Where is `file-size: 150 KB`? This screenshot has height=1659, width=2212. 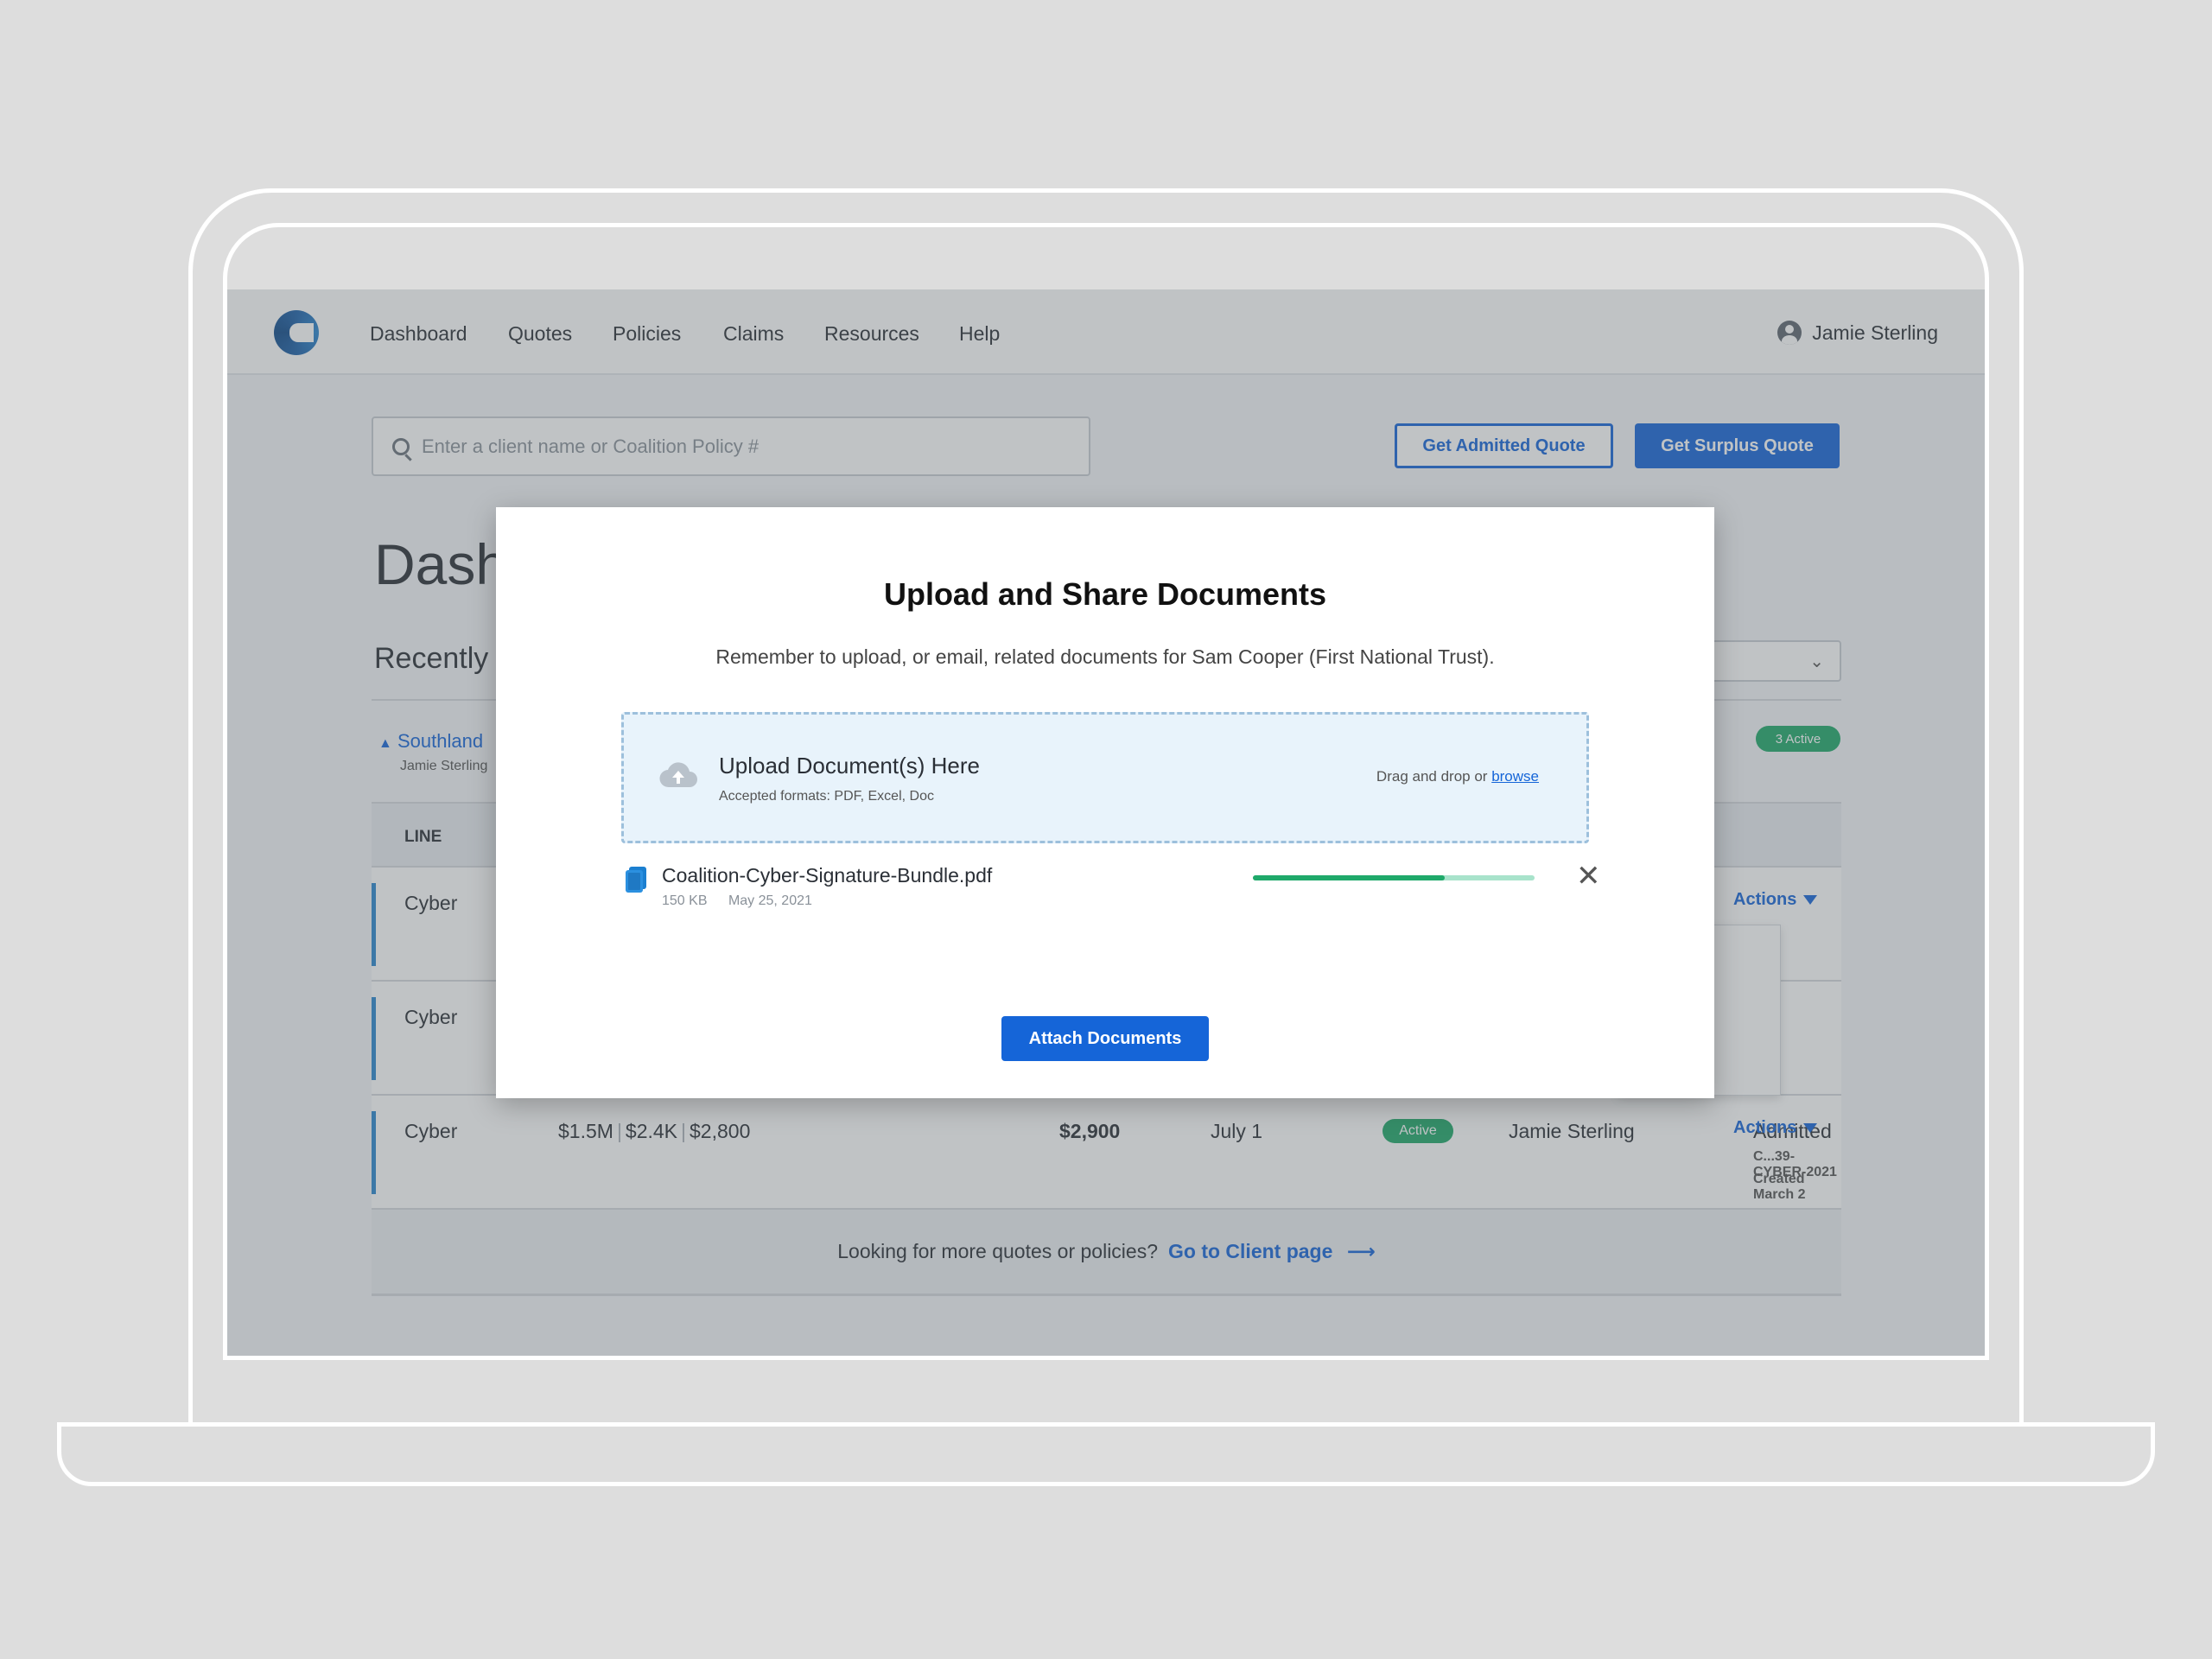 file-size: 150 KB is located at coordinates (685, 901).